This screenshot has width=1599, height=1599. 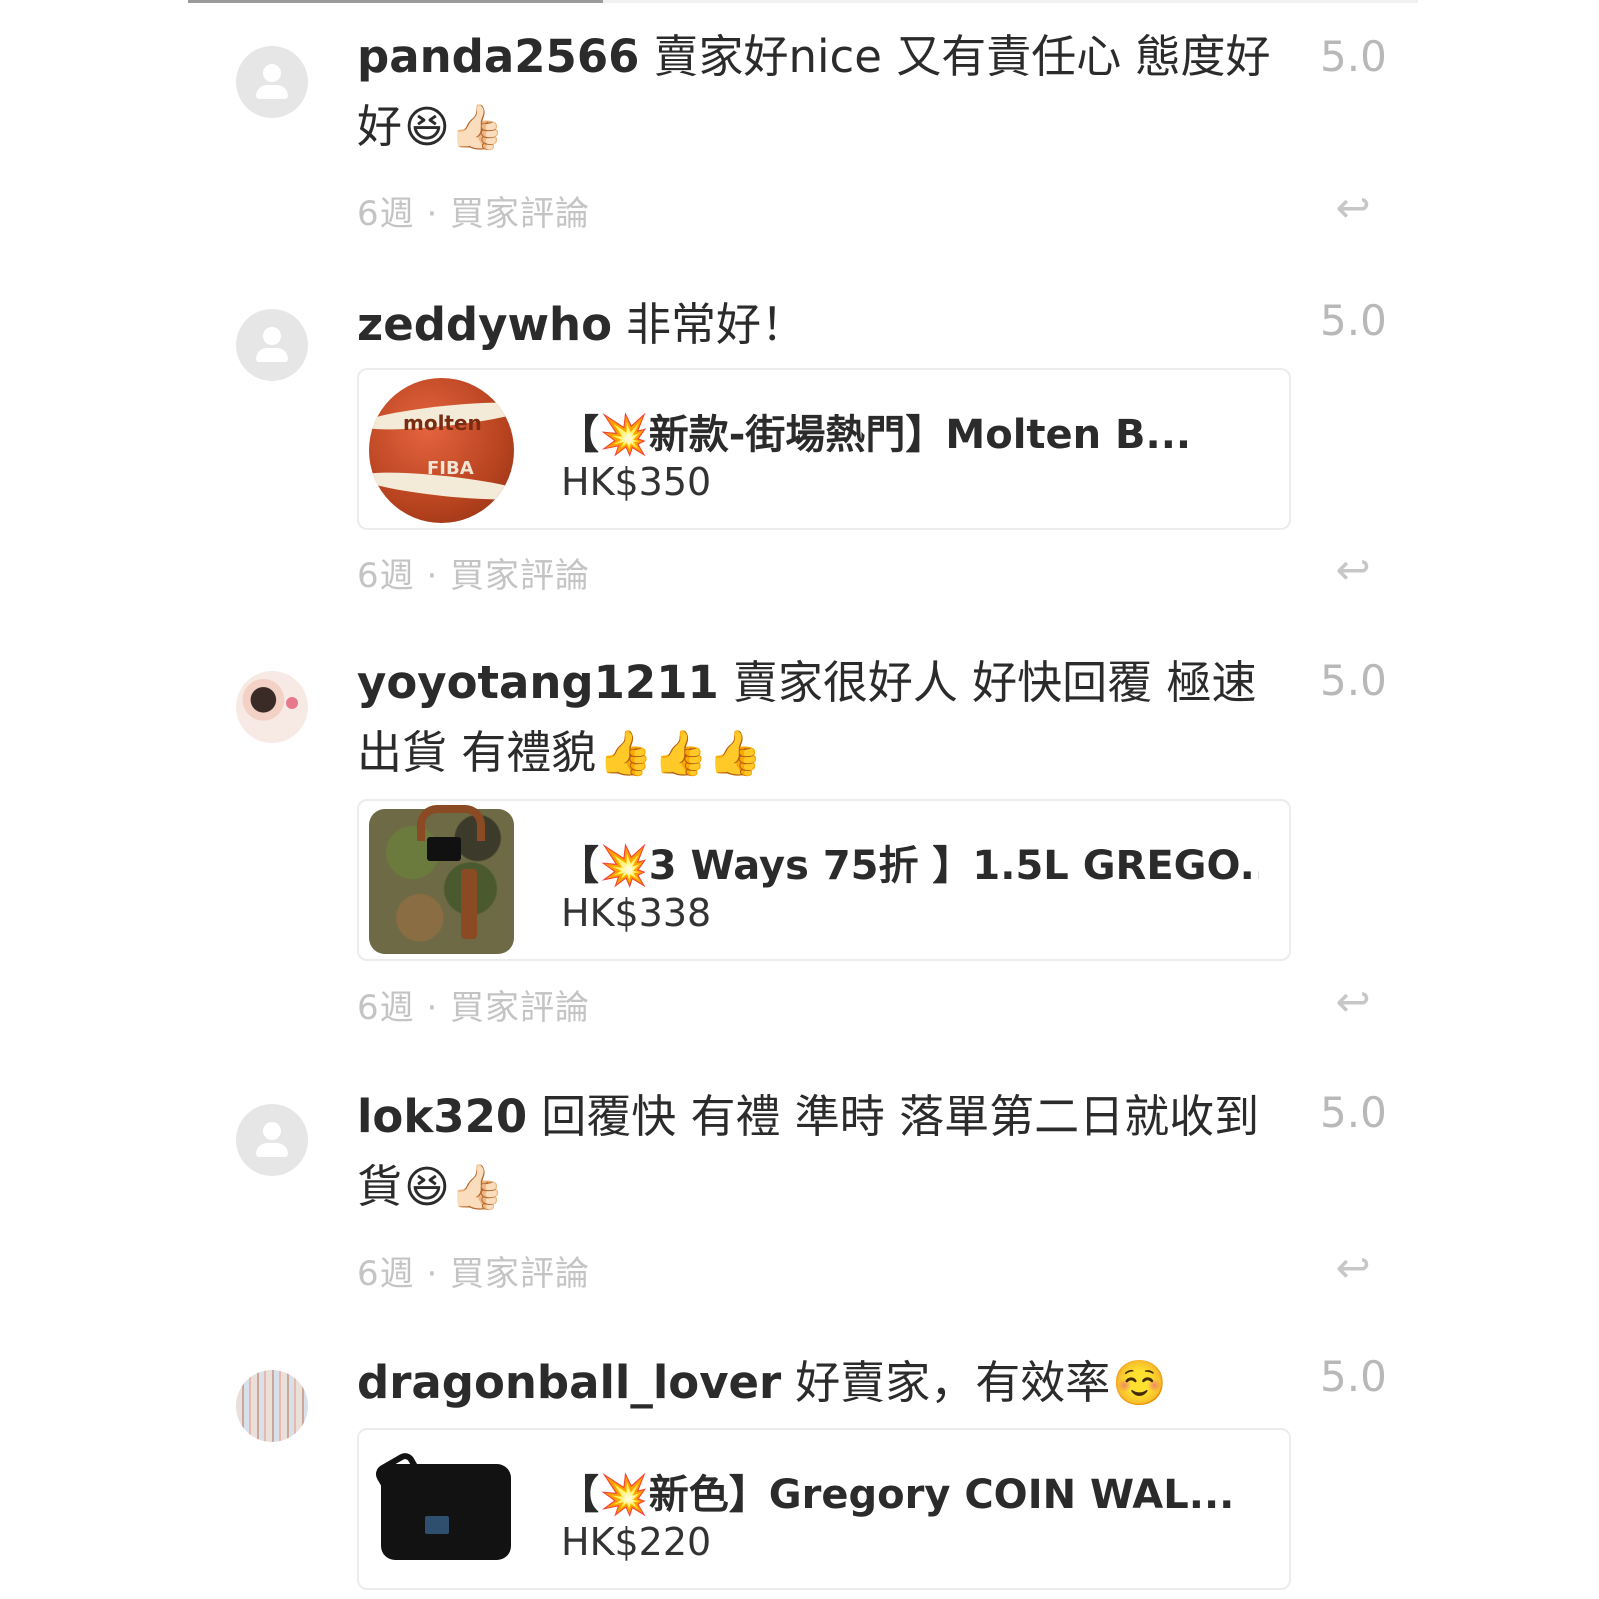 What do you see at coordinates (803, 1) in the screenshot?
I see `tab-indicator-track` at bounding box center [803, 1].